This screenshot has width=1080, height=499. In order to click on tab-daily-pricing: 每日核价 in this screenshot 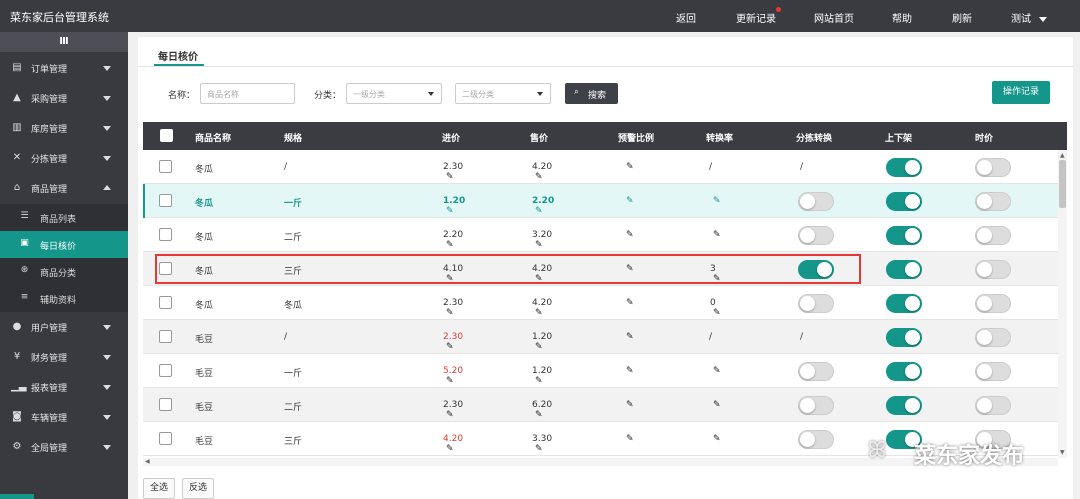, I will do `click(178, 55)`.